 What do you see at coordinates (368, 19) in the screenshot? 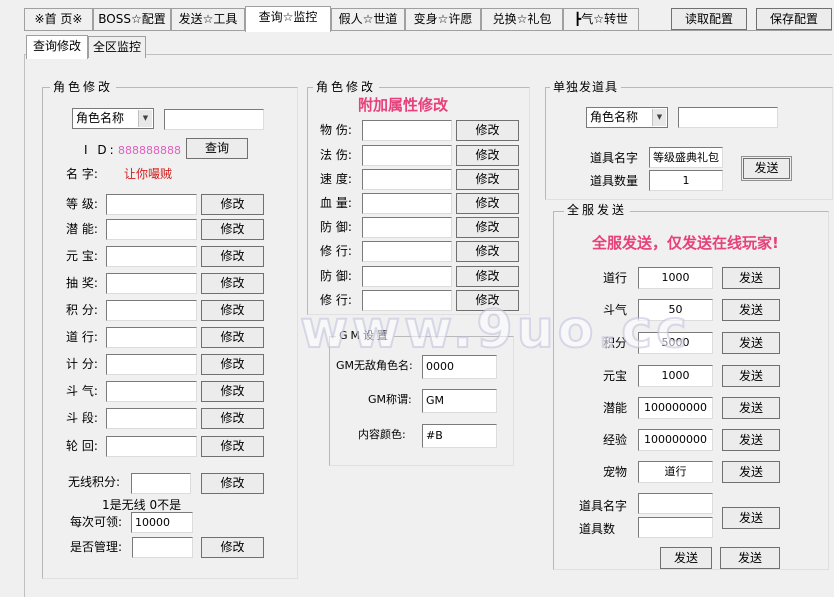
I see `tab-fake-player: 假人☆世道` at bounding box center [368, 19].